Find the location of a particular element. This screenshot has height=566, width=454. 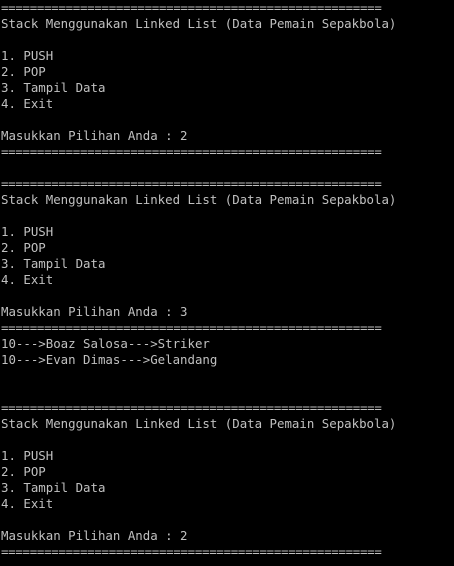

stack-data-row: 10--->Evan Dimas--->Gelandang is located at coordinates (109, 359).